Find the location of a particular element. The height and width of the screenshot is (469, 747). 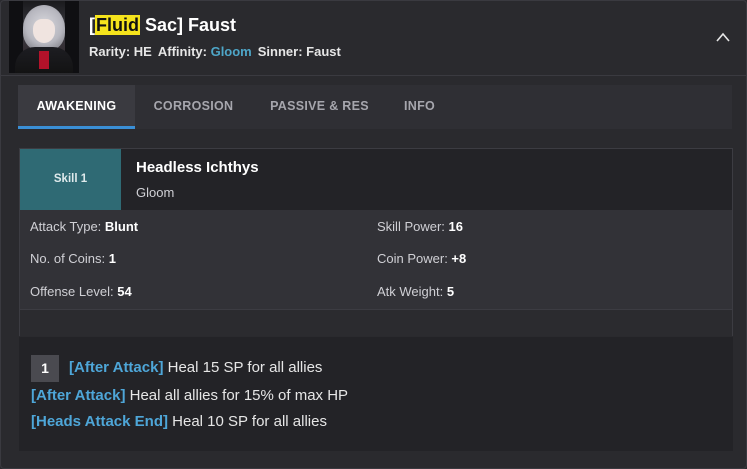

coin-number-badge: 1 is located at coordinates (45, 368).